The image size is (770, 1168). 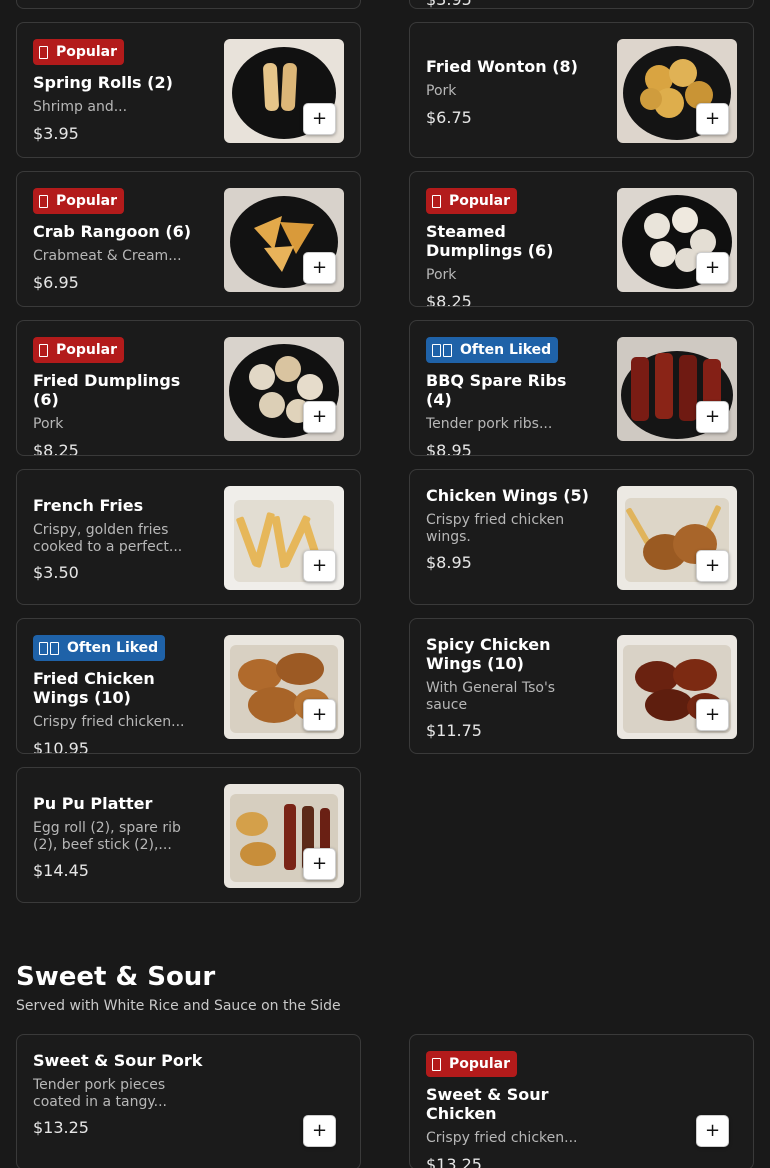 What do you see at coordinates (496, 390) in the screenshot?
I see `item-title: BBQ Spare Ribs (4)` at bounding box center [496, 390].